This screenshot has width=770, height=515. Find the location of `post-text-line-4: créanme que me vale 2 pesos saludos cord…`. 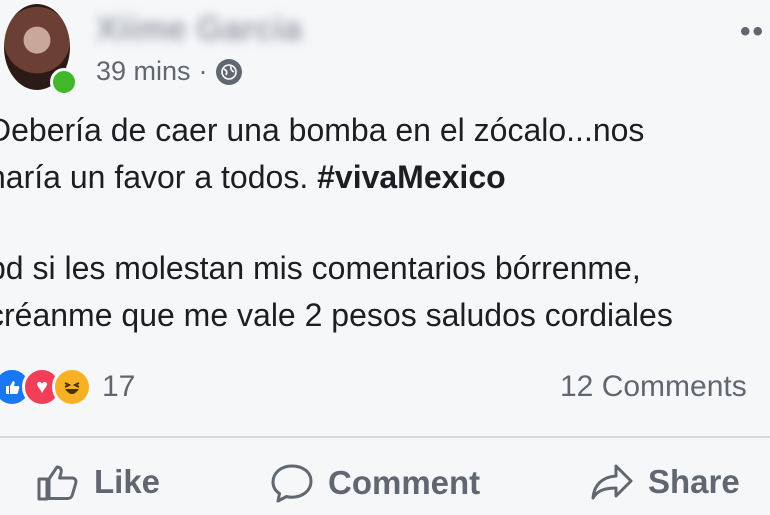

post-text-line-4: créanme que me vale 2 pesos saludos cord… is located at coordinates (336, 315).